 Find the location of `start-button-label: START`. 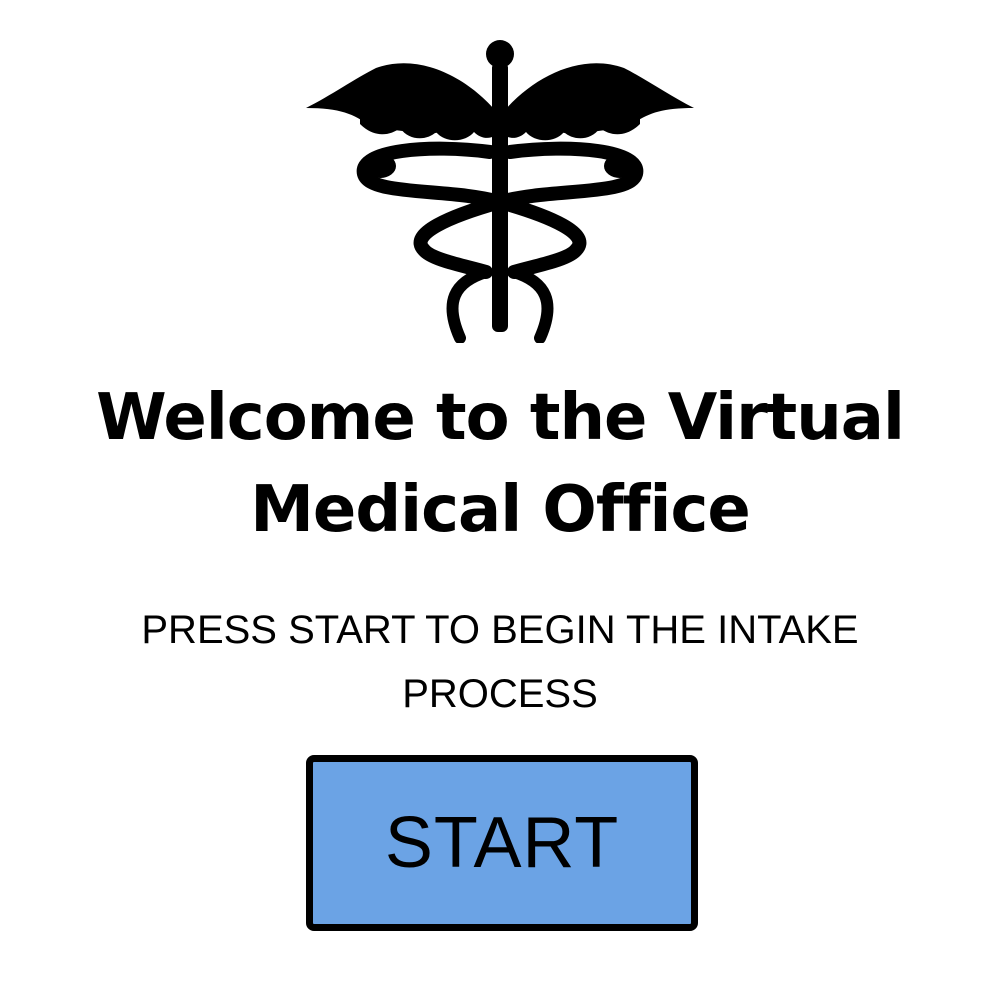

start-button-label: START is located at coordinates (502, 843).